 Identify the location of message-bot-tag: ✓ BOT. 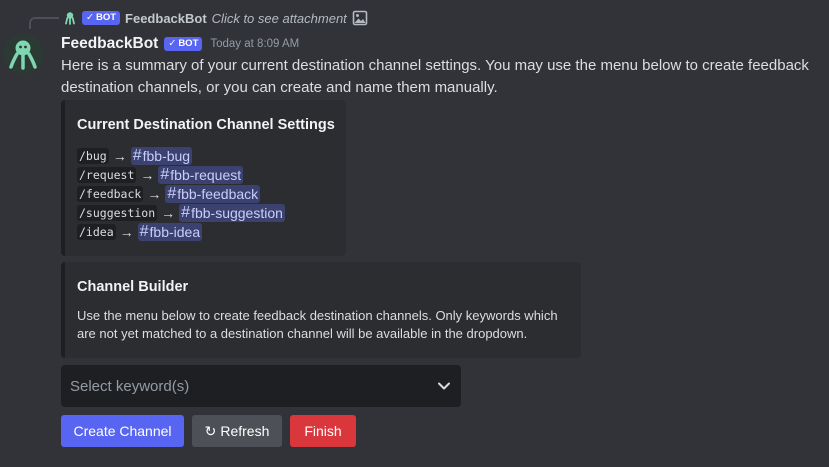
(183, 44).